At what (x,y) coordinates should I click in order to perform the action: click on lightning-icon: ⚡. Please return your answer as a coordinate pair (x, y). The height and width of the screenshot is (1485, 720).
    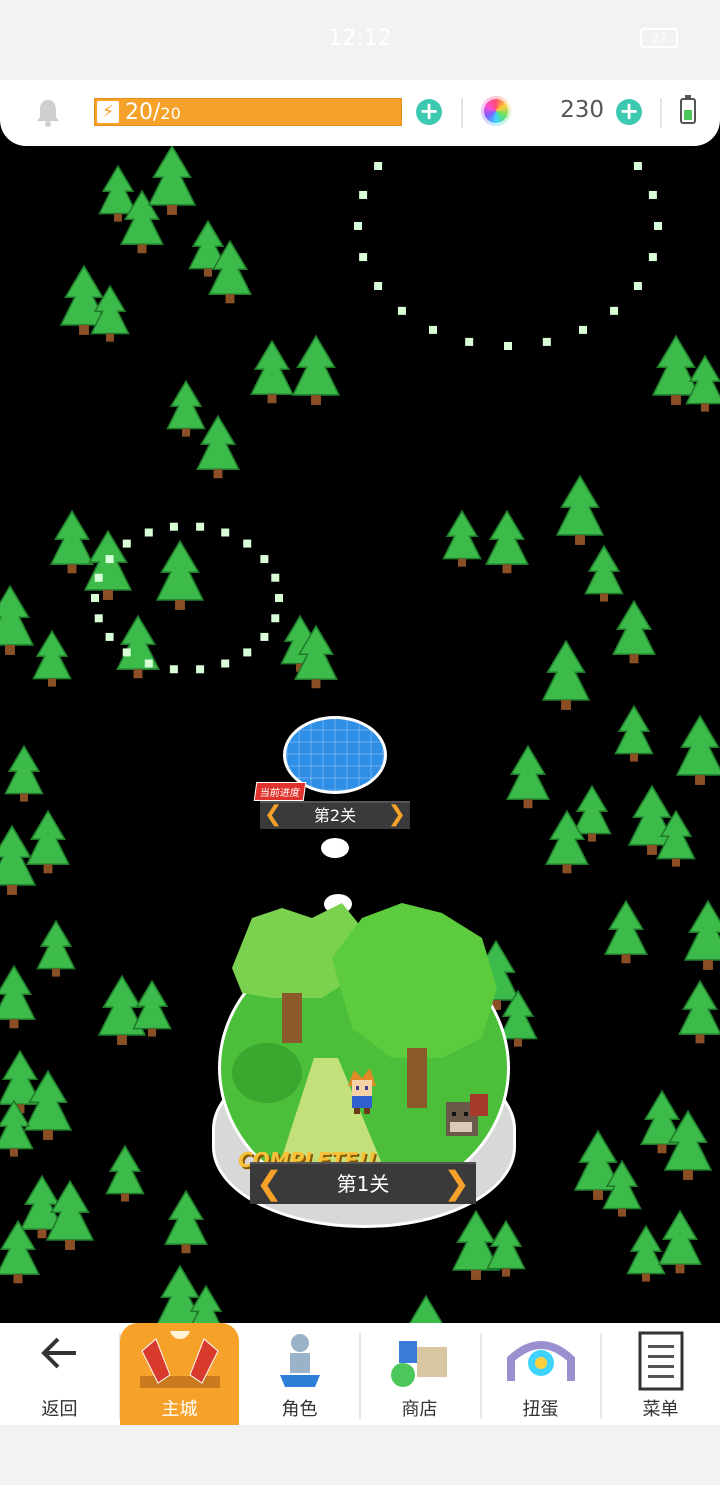
    Looking at the image, I should click on (108, 112).